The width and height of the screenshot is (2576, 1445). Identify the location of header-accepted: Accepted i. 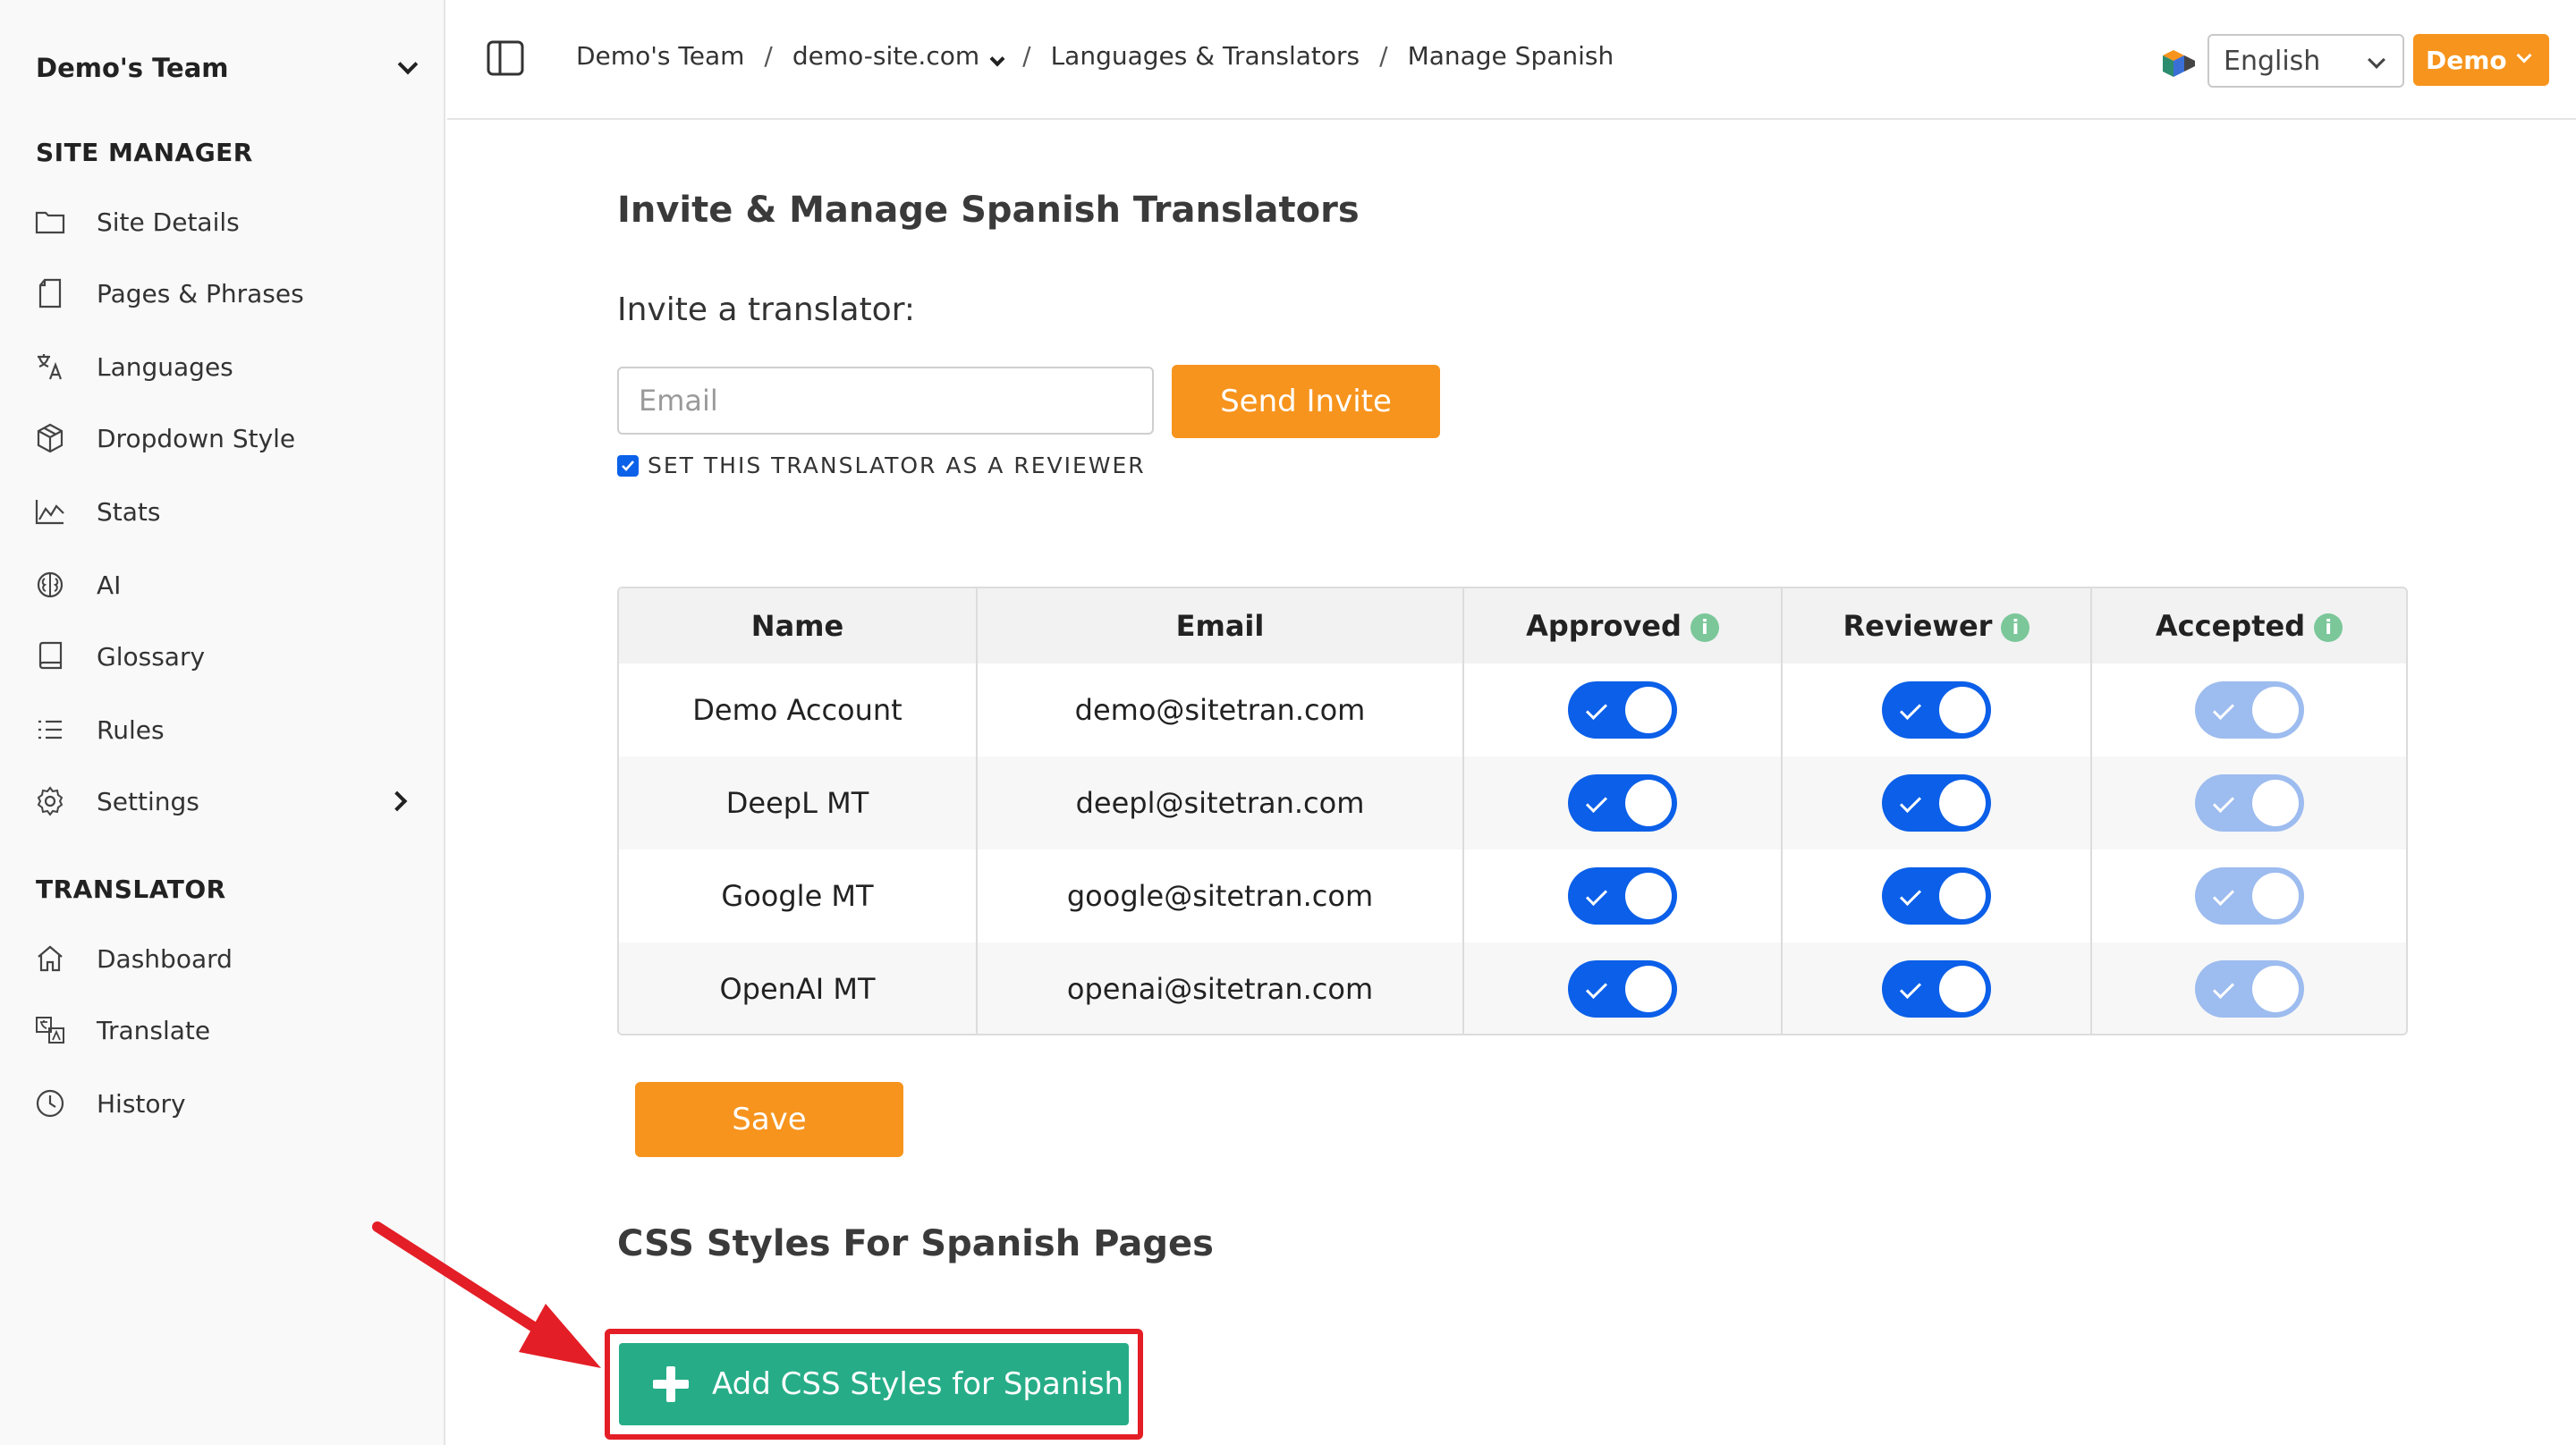
(2248, 625).